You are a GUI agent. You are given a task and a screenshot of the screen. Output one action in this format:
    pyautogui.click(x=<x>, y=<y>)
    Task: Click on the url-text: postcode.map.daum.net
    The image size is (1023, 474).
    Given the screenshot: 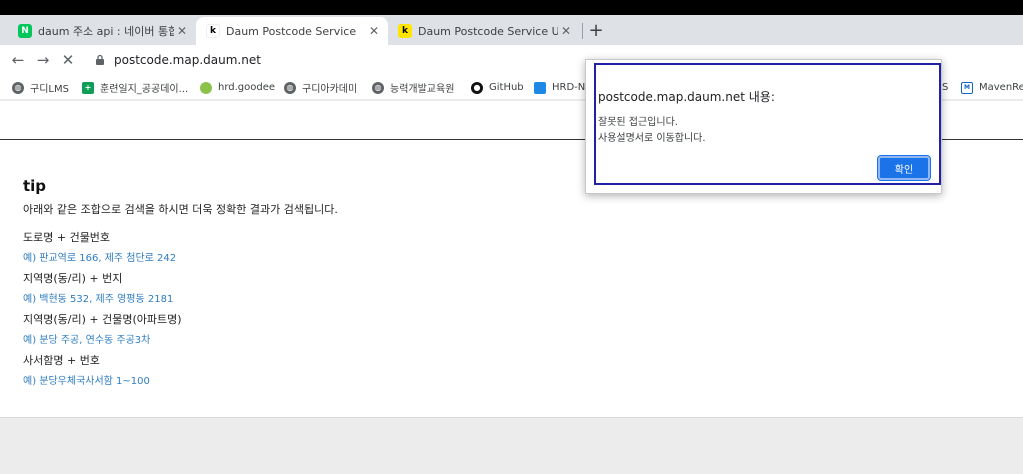 What is the action you would take?
    pyautogui.click(x=187, y=60)
    